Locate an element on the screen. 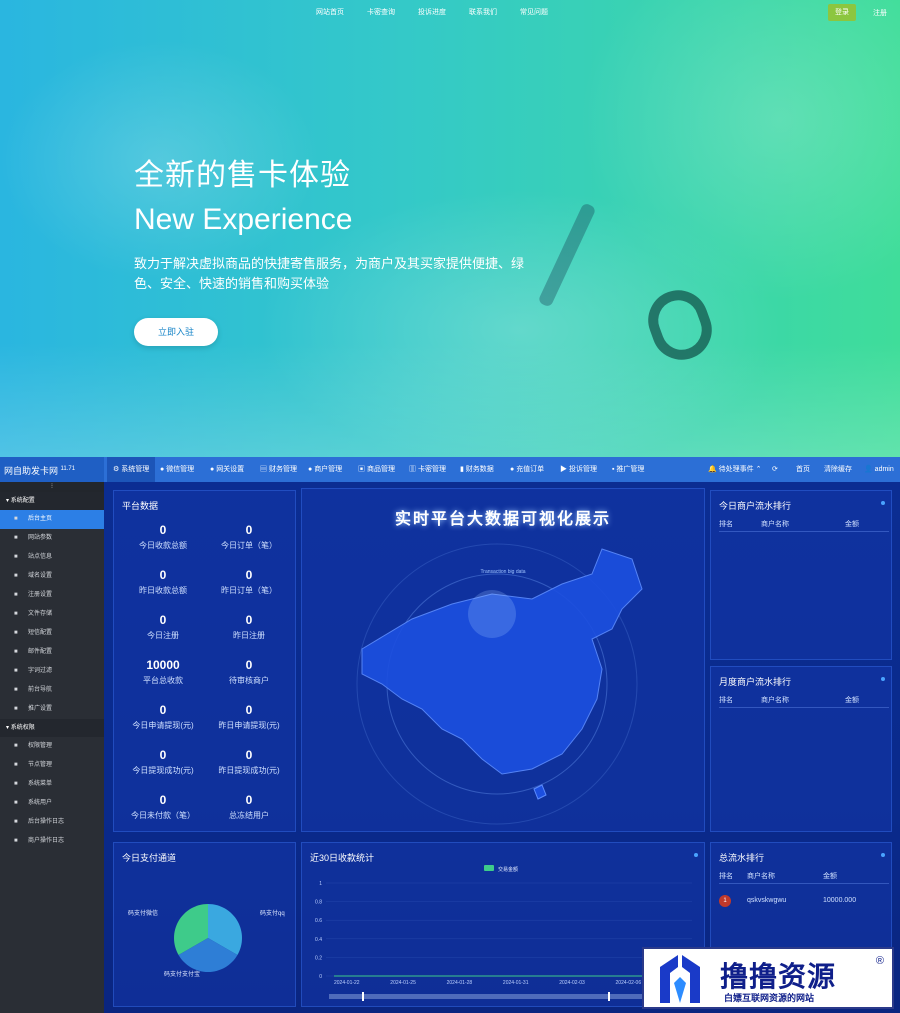 The image size is (900, 1013). y-tick-label: 0.6 is located at coordinates (318, 921).